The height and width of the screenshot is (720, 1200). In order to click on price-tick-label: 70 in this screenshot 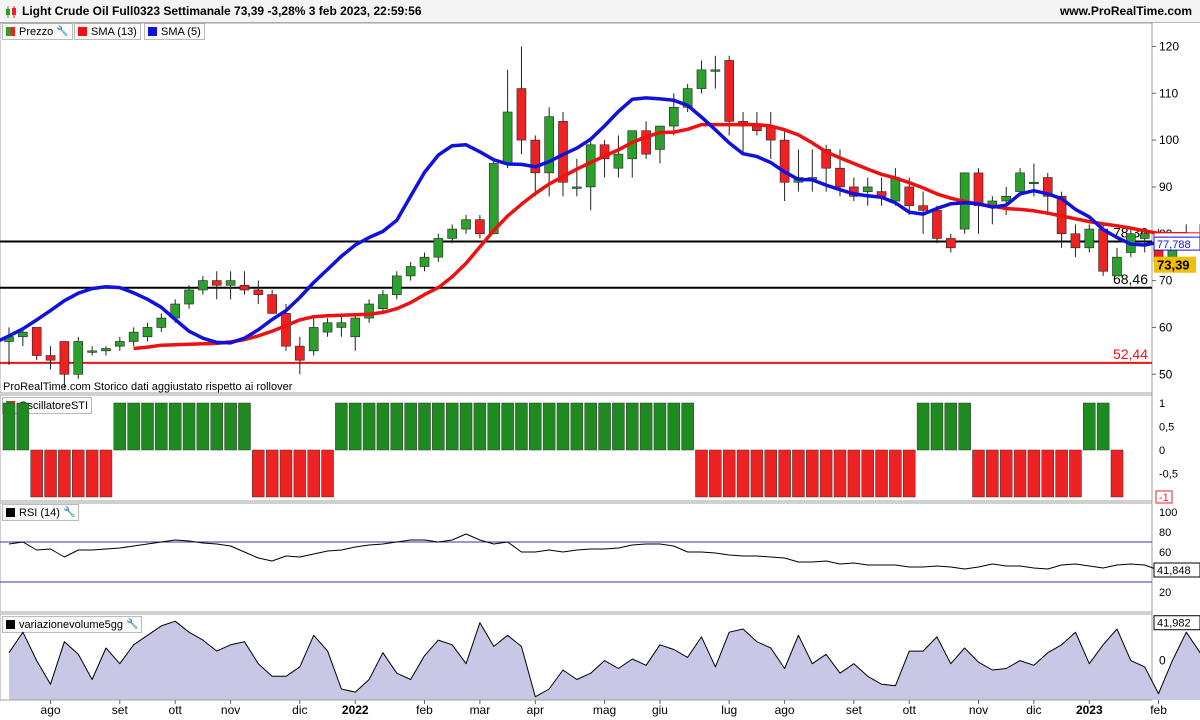, I will do `click(1166, 281)`.